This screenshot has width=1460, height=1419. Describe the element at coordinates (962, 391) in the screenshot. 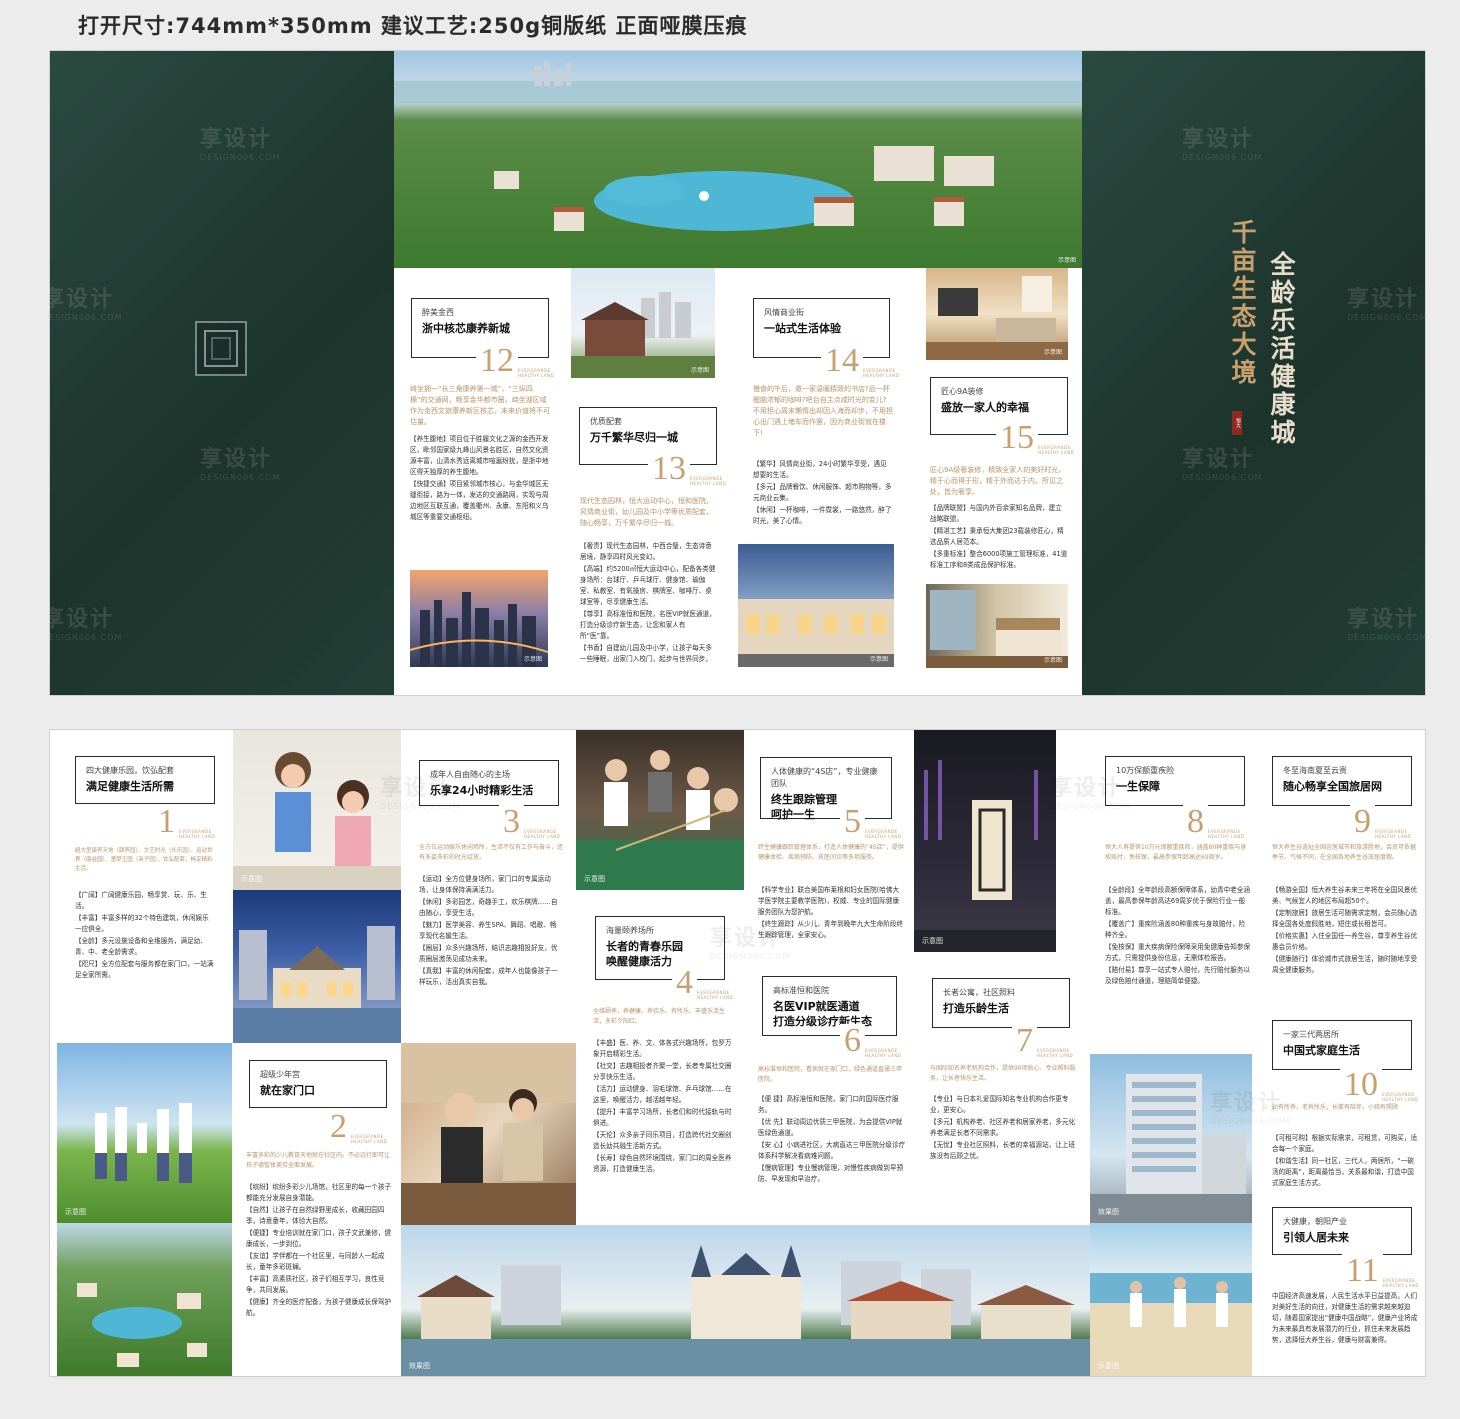

I see `heading-subtitle: 匠心9A装修` at that location.